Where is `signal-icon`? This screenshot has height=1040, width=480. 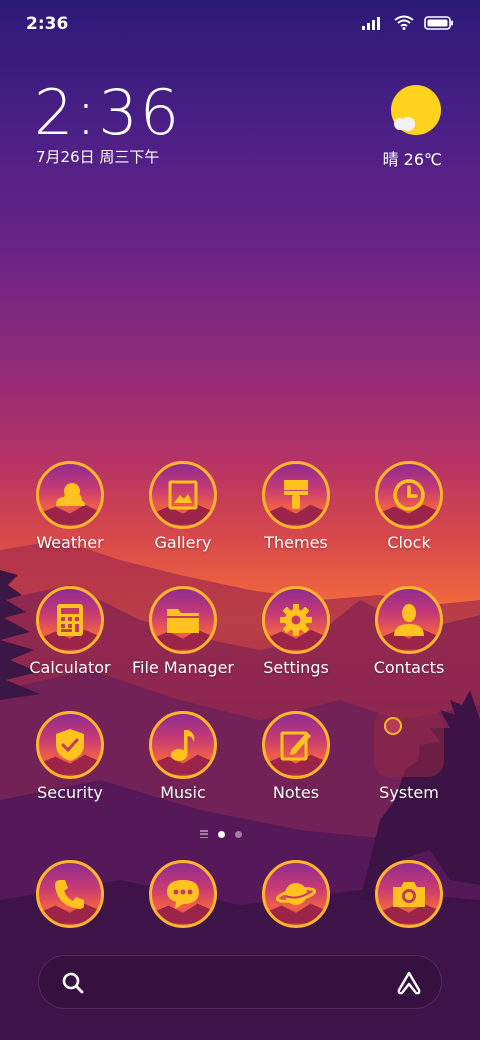
signal-icon is located at coordinates (371, 23).